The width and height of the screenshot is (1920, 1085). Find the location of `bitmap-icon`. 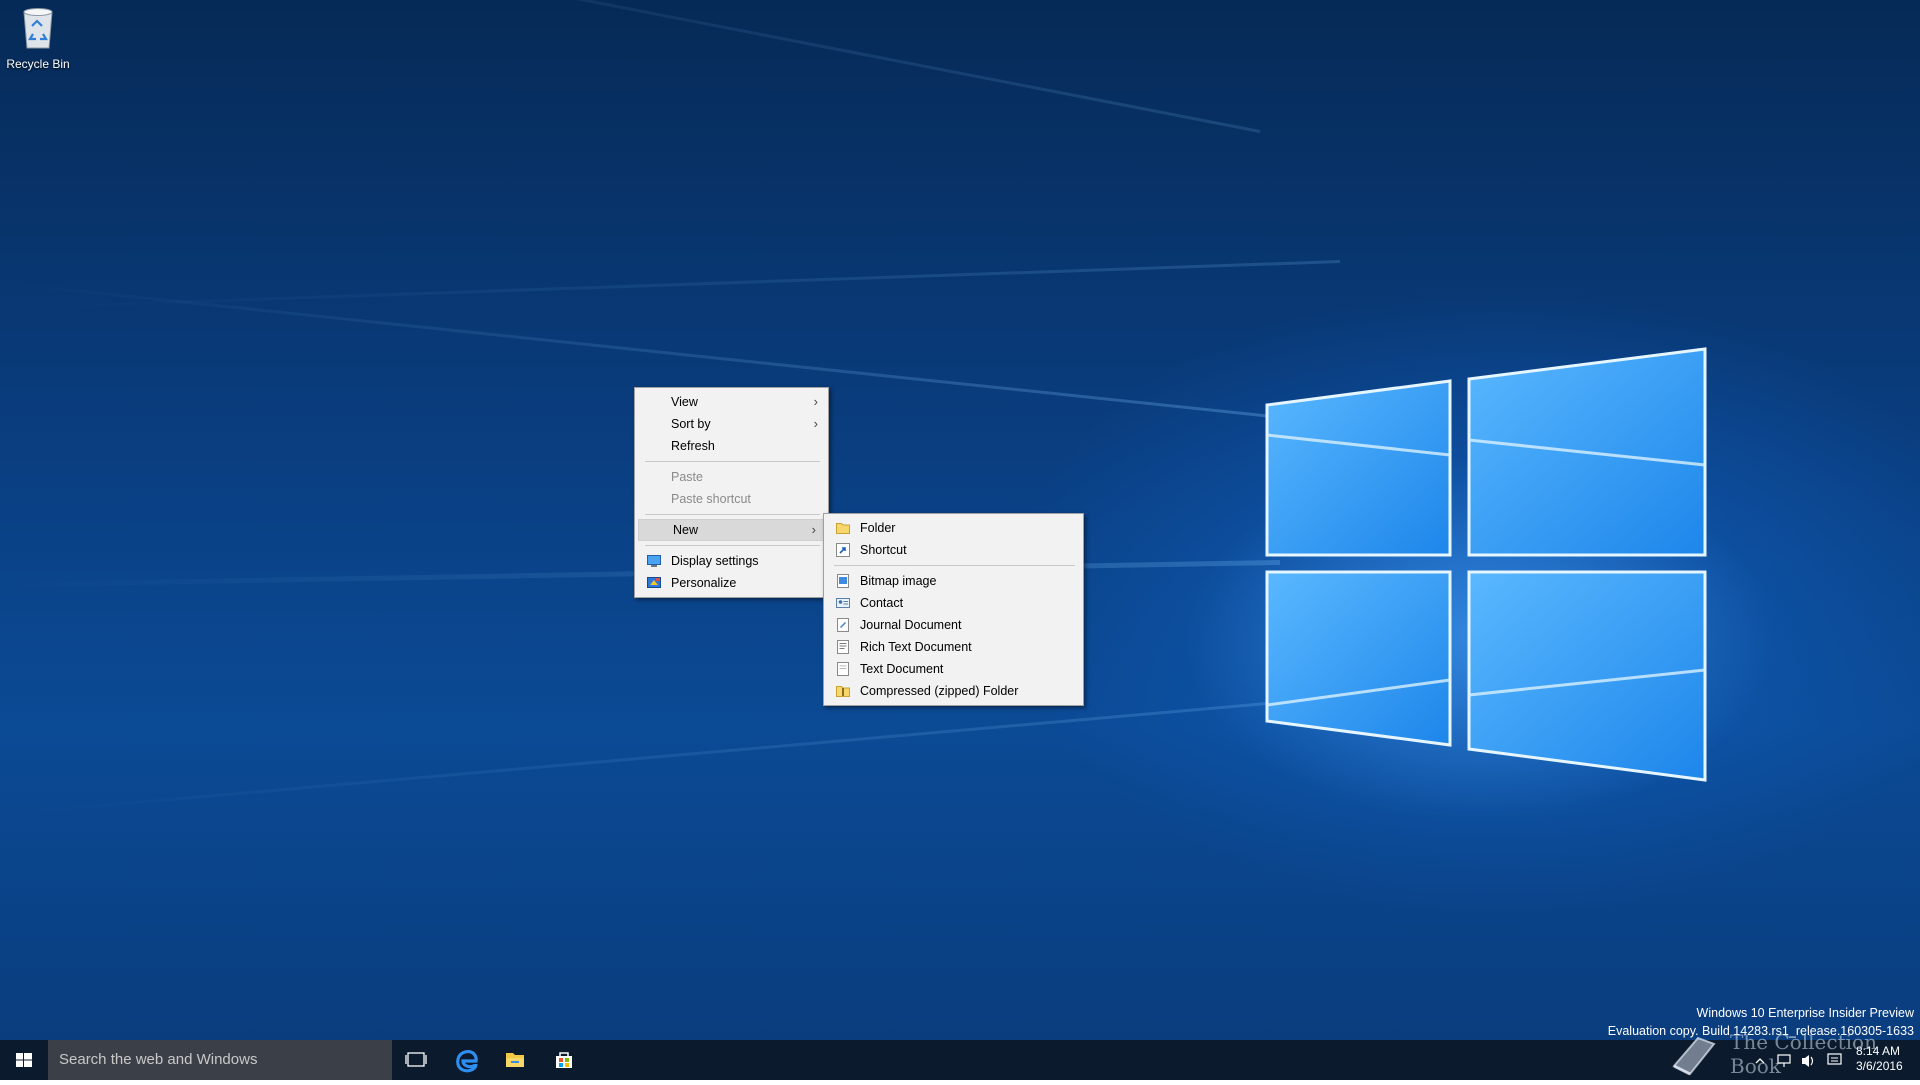

bitmap-icon is located at coordinates (843, 581).